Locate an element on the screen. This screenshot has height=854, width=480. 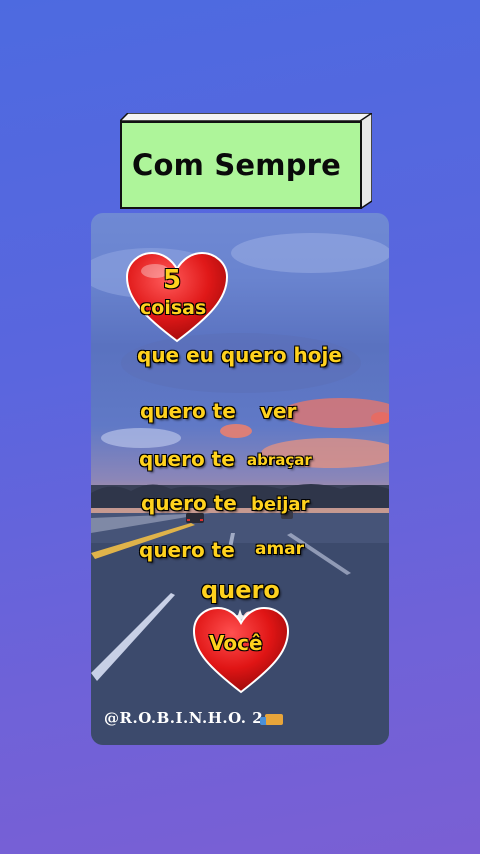
truck-icon is located at coordinates (272, 719).